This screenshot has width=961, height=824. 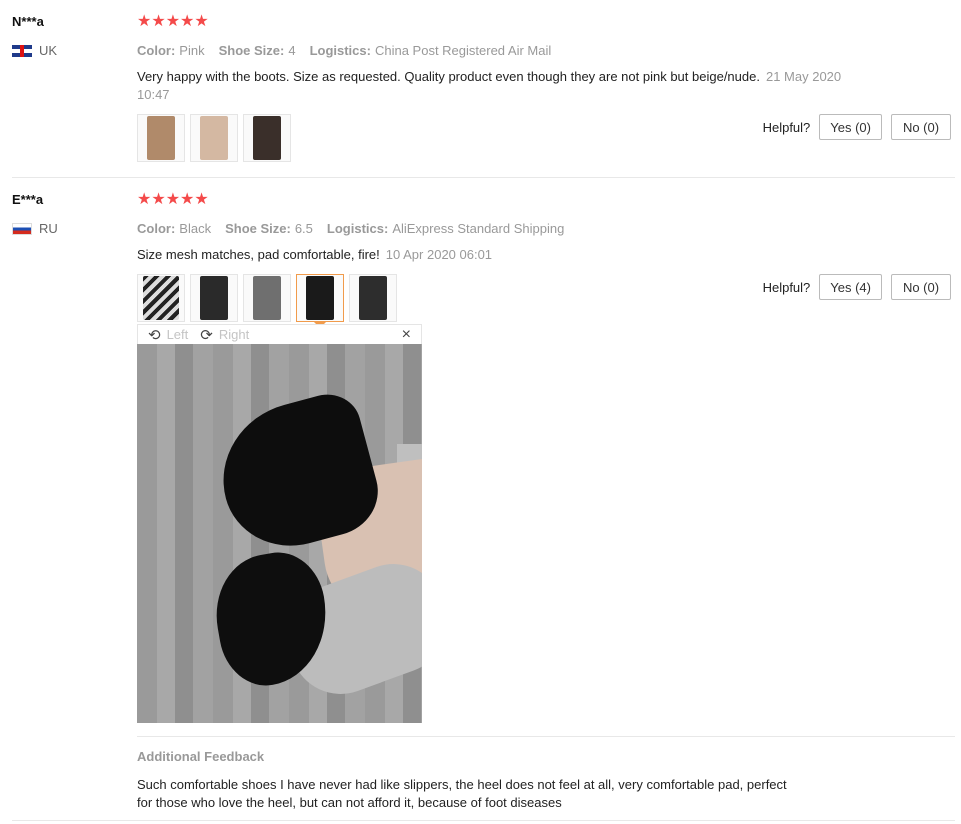 What do you see at coordinates (279, 533) in the screenshot?
I see `enlarged-review-photo` at bounding box center [279, 533].